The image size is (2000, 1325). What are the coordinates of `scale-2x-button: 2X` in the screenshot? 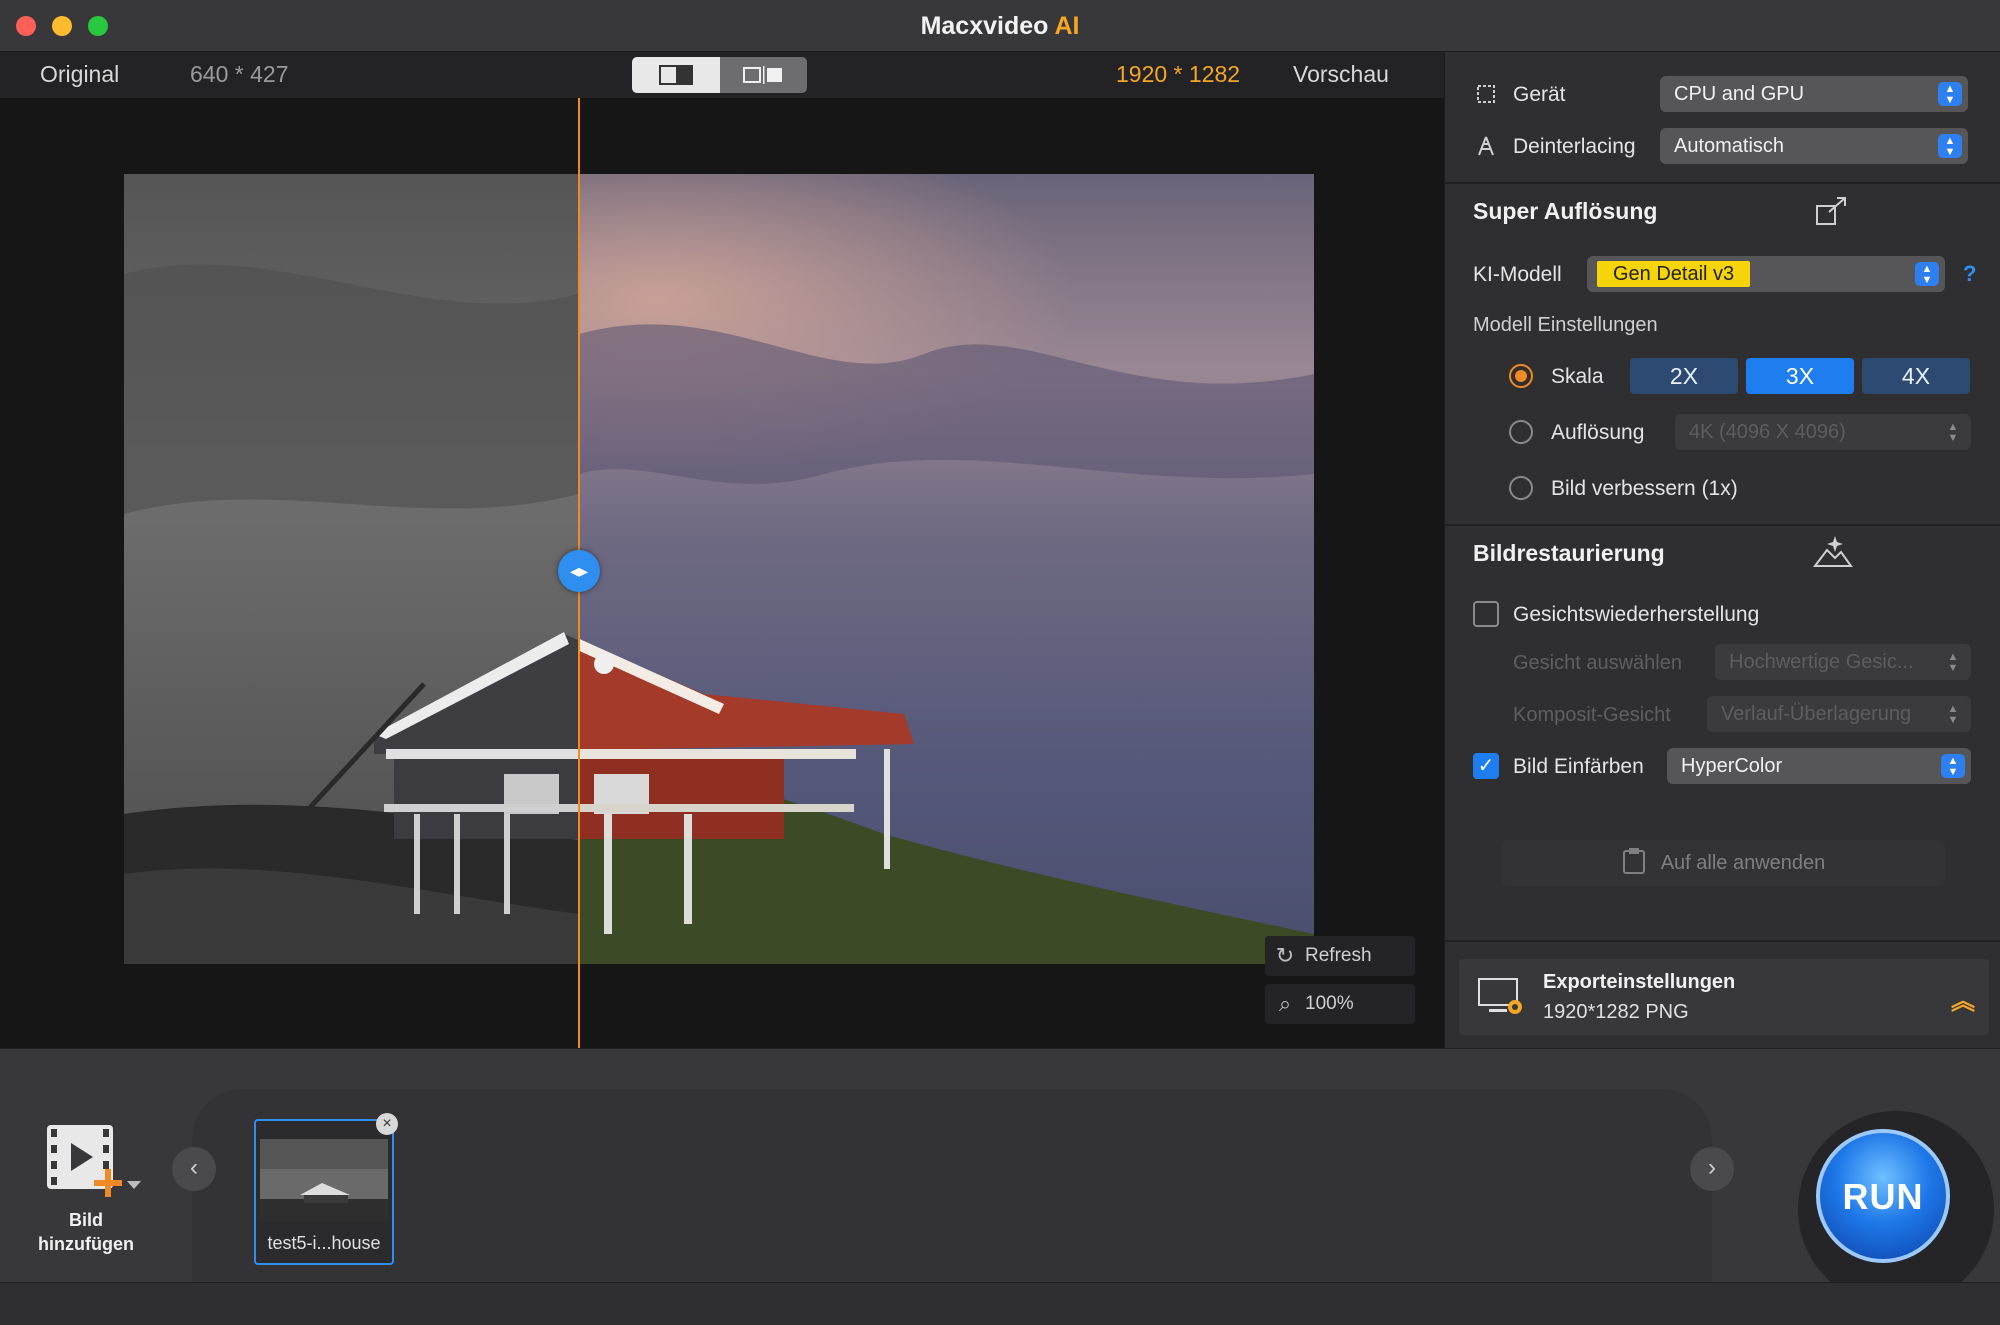 It's located at (1684, 376).